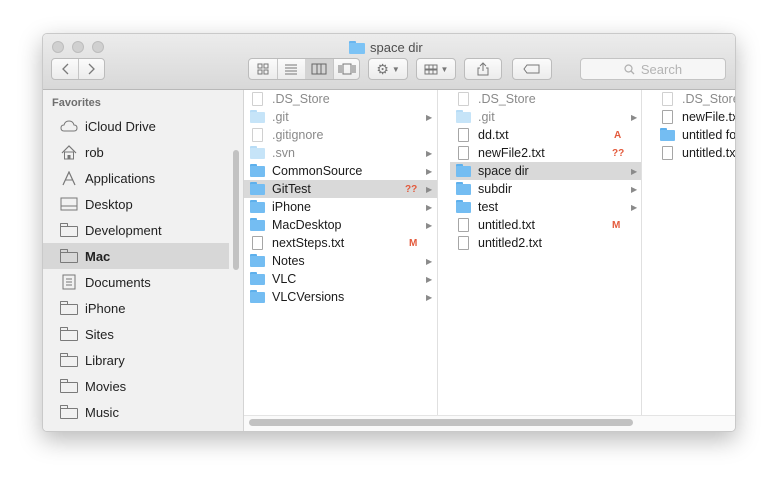 The width and height of the screenshot is (776, 480). I want to click on file-name: newFile2.txt, so click(511, 153).